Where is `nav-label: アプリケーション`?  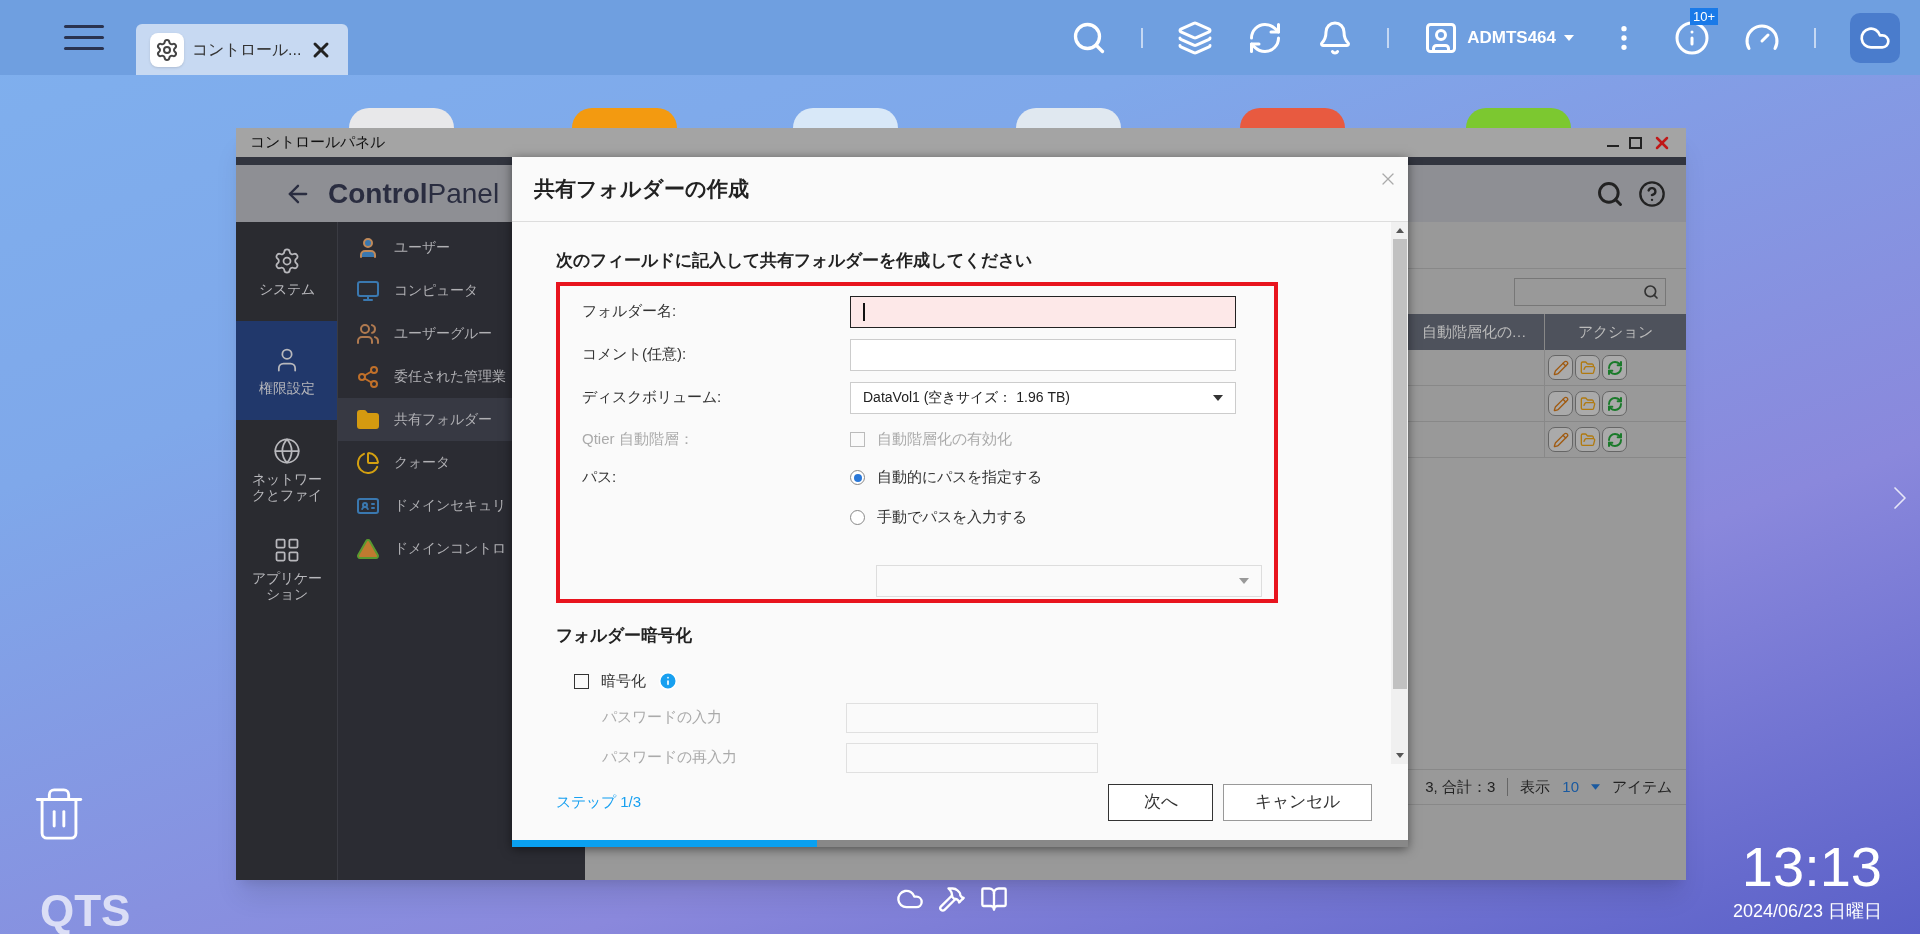
nav-label: アプリケーション is located at coordinates (286, 585).